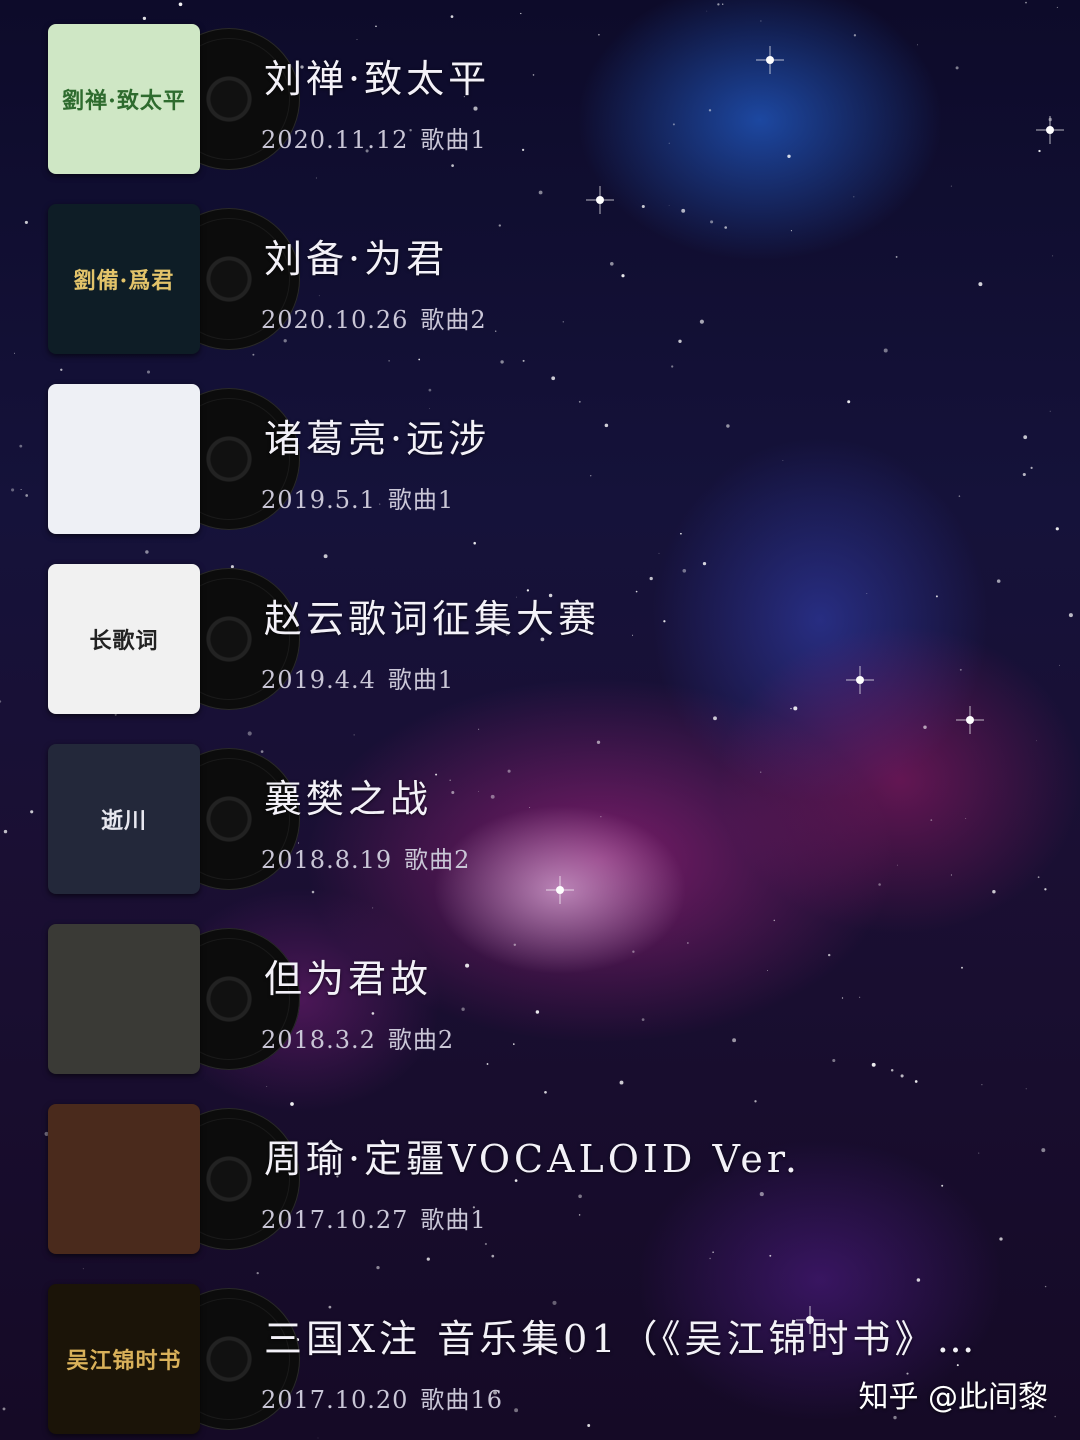 The height and width of the screenshot is (1440, 1080). What do you see at coordinates (532, 1155) in the screenshot?
I see `album-title: 周瑜·定疆VOCALOID Ver.` at bounding box center [532, 1155].